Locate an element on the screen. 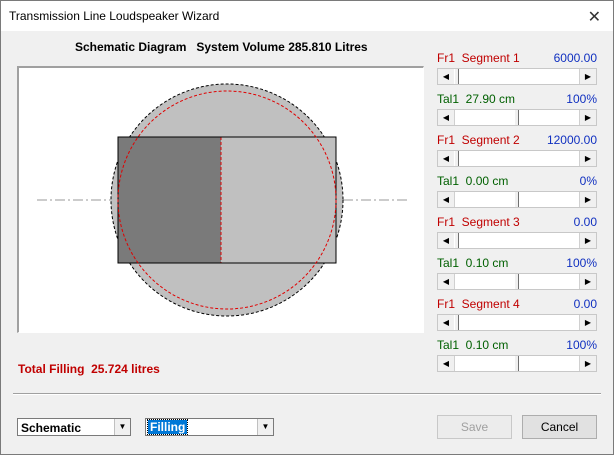 This screenshot has height=455, width=614. tal-4-label: Tal1 0.10 cm is located at coordinates (473, 345).